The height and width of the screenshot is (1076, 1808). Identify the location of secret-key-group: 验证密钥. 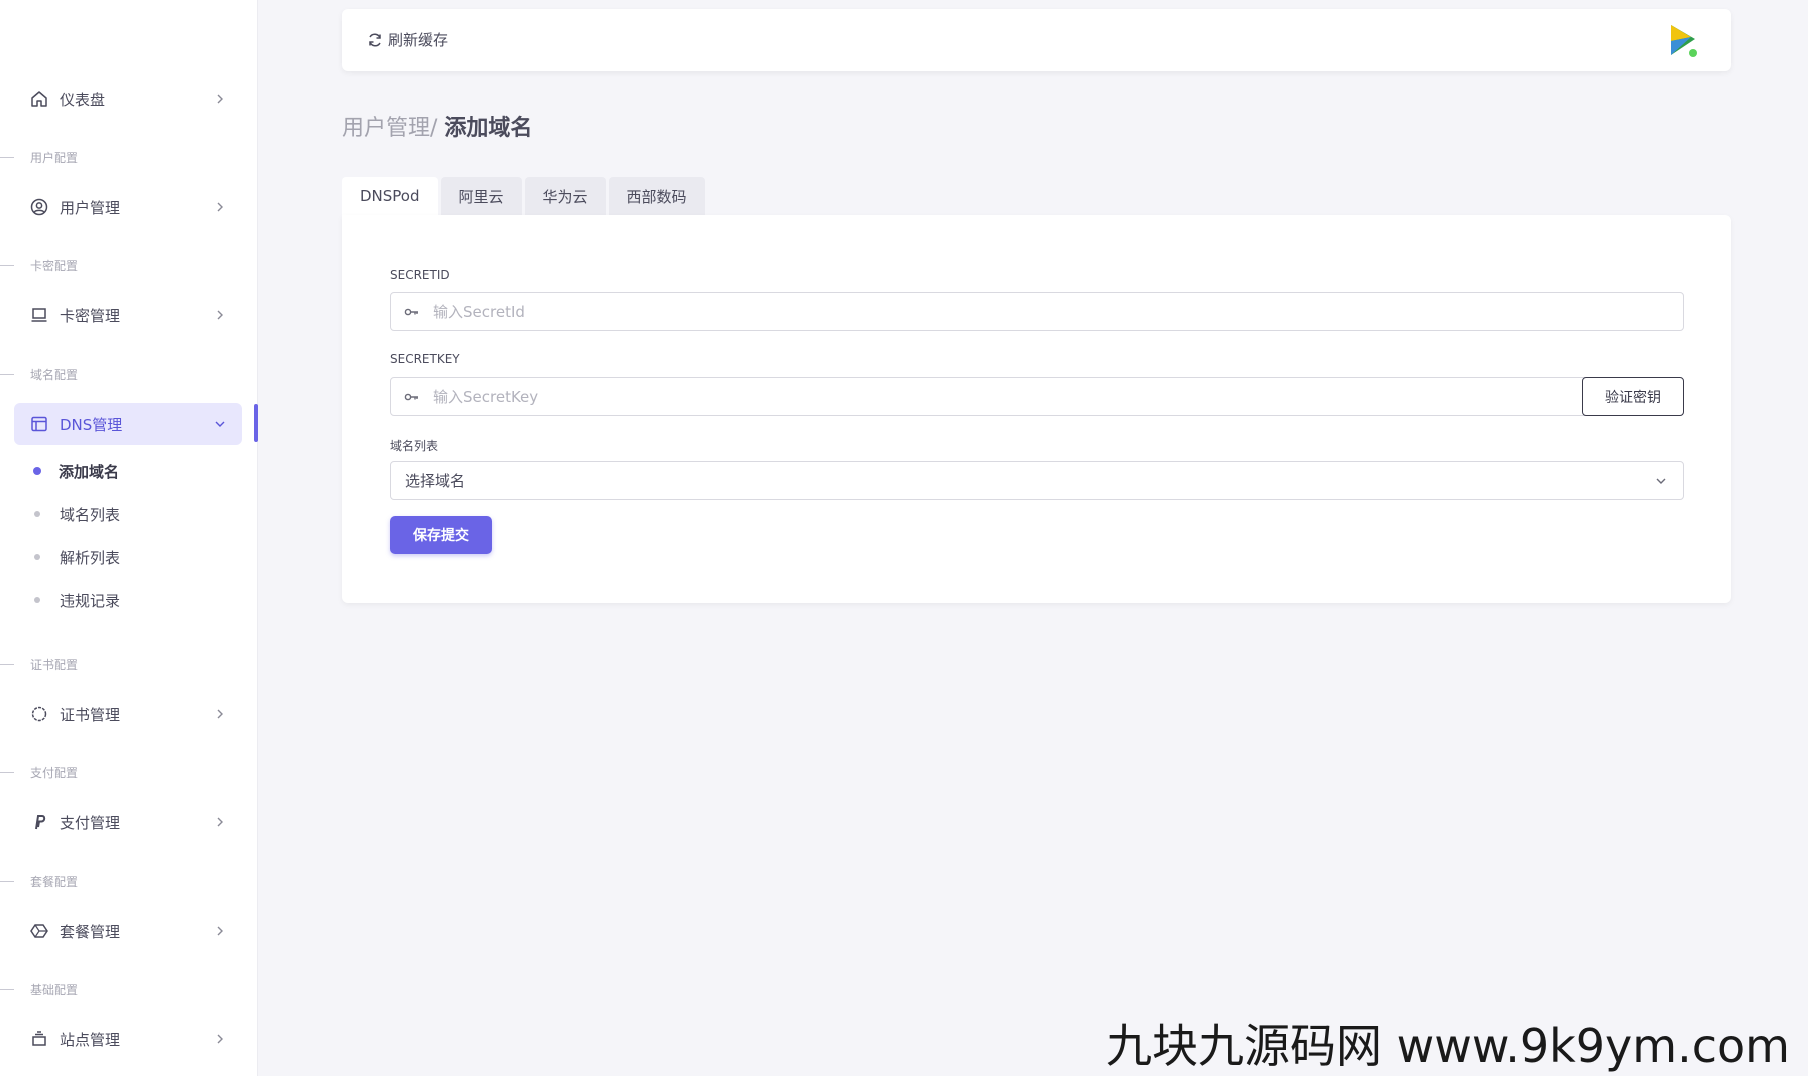
(1037, 396).